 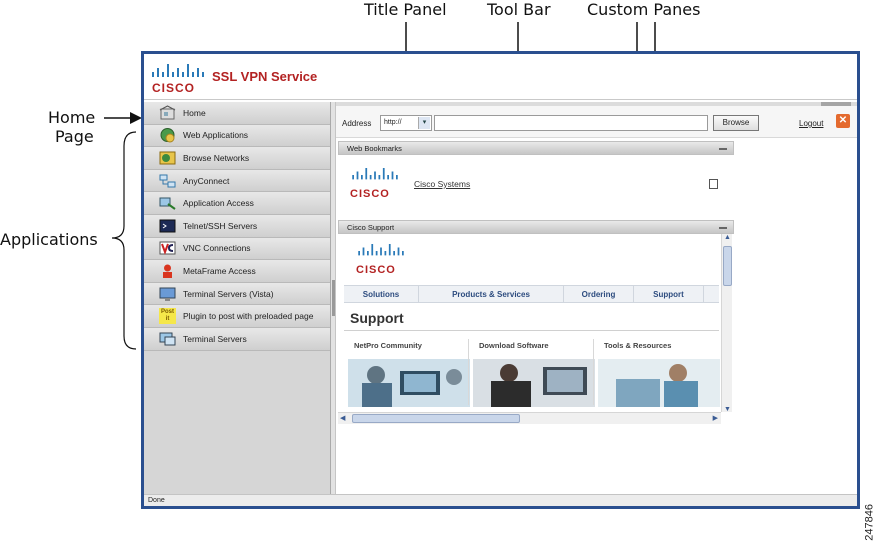 What do you see at coordinates (237, 181) in the screenshot?
I see `sidebar-item-anyconnect: AnyConnect` at bounding box center [237, 181].